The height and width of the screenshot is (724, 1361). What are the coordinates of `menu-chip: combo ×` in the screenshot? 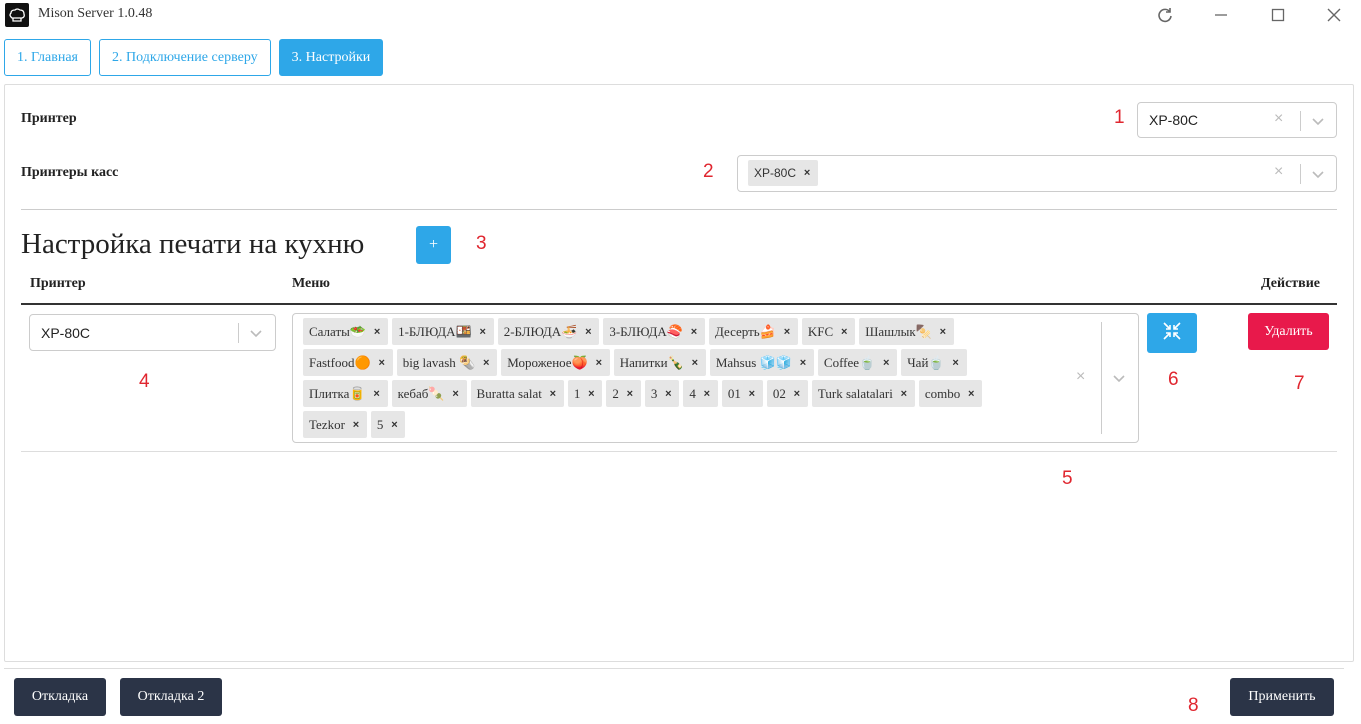 It's located at (950, 393).